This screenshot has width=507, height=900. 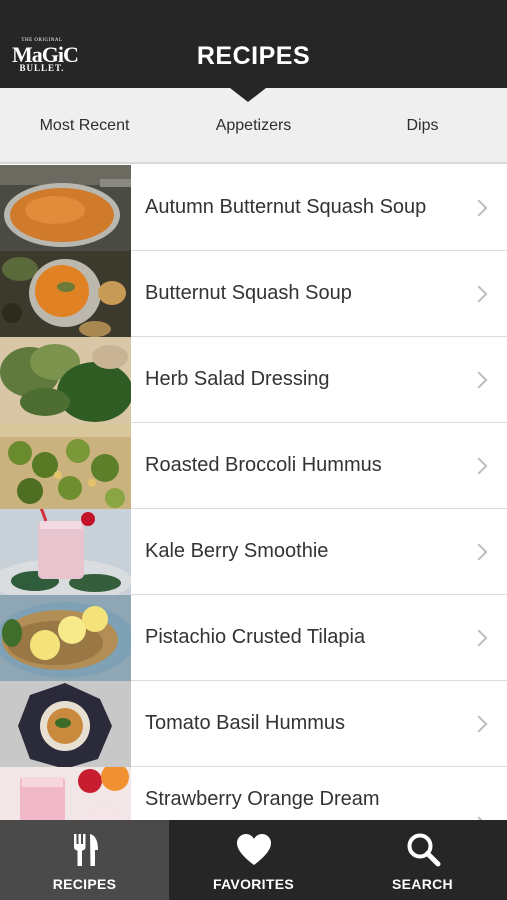 What do you see at coordinates (263, 465) in the screenshot?
I see `recipe-title: Roasted Broccoli Hummus` at bounding box center [263, 465].